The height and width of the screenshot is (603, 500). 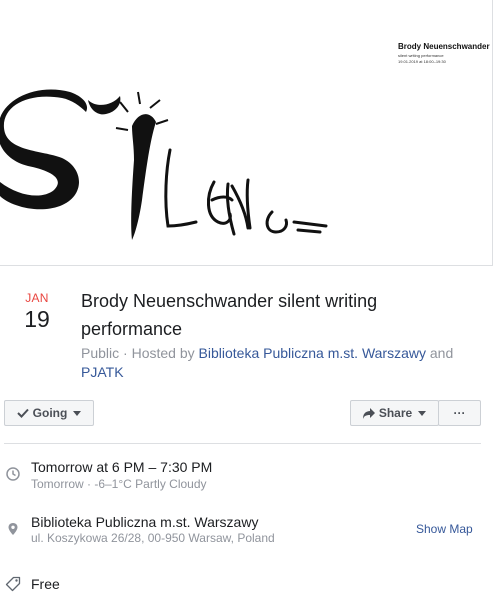 What do you see at coordinates (242, 443) in the screenshot?
I see `section-divider` at bounding box center [242, 443].